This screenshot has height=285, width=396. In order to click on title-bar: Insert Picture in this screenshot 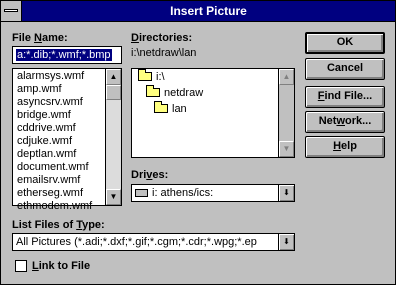, I will do `click(198, 11)`.